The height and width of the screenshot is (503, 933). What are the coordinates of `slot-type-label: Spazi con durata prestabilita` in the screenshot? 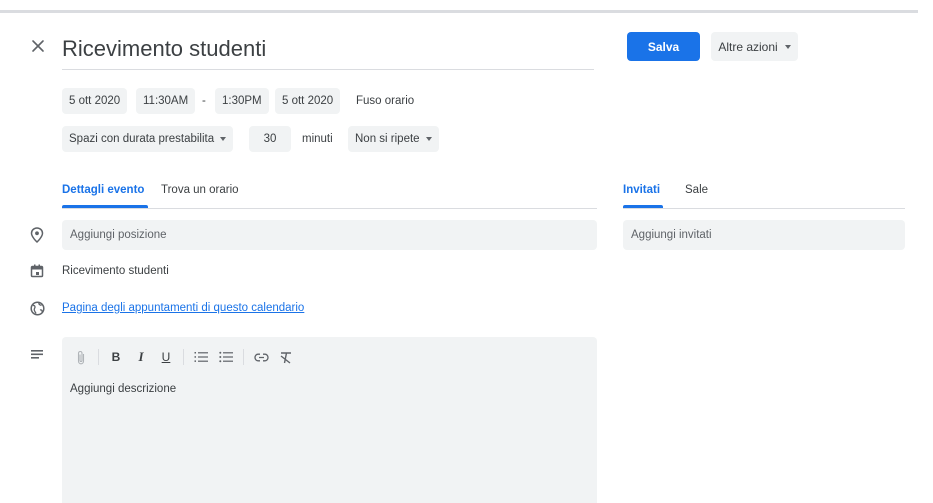 It's located at (142, 139).